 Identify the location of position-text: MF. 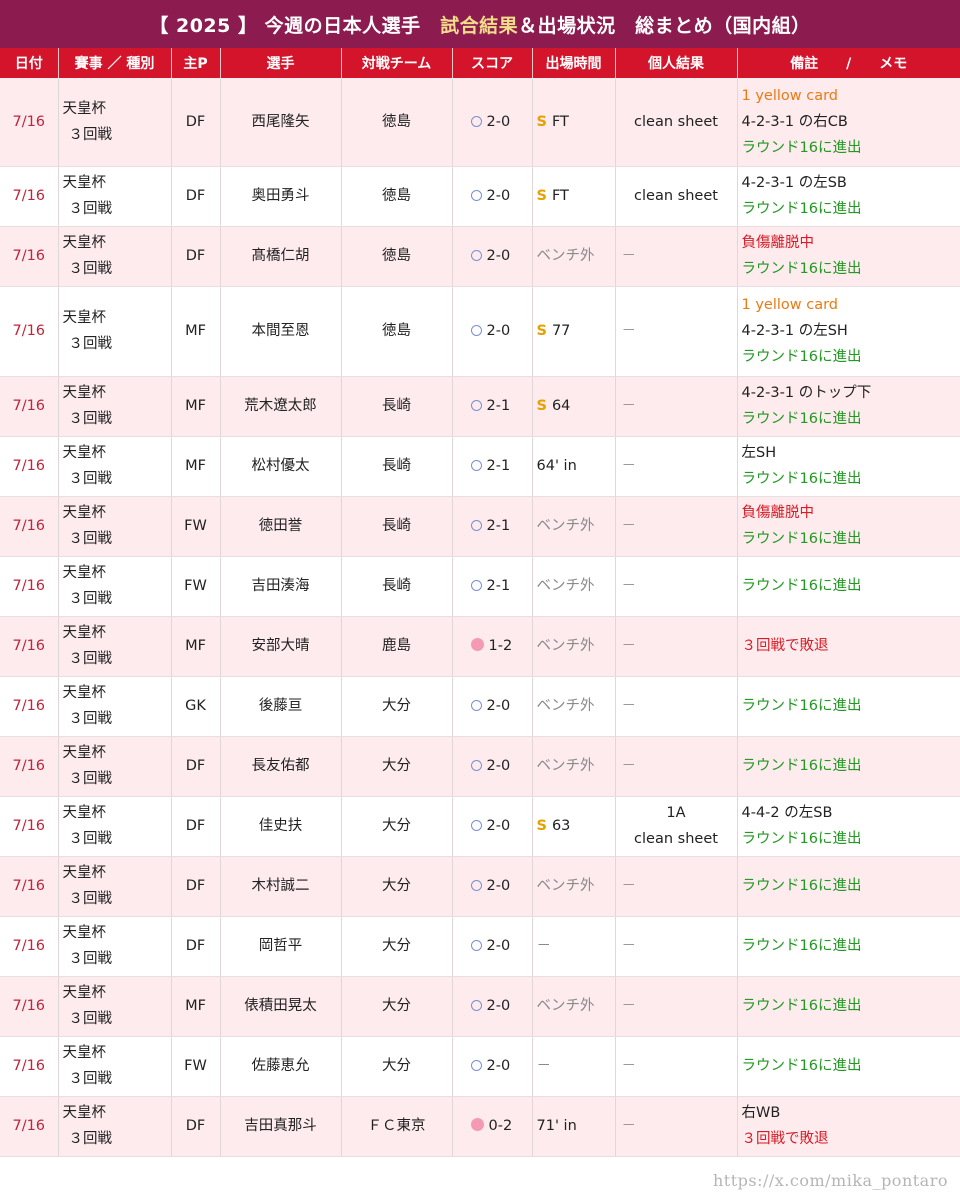
(195, 406).